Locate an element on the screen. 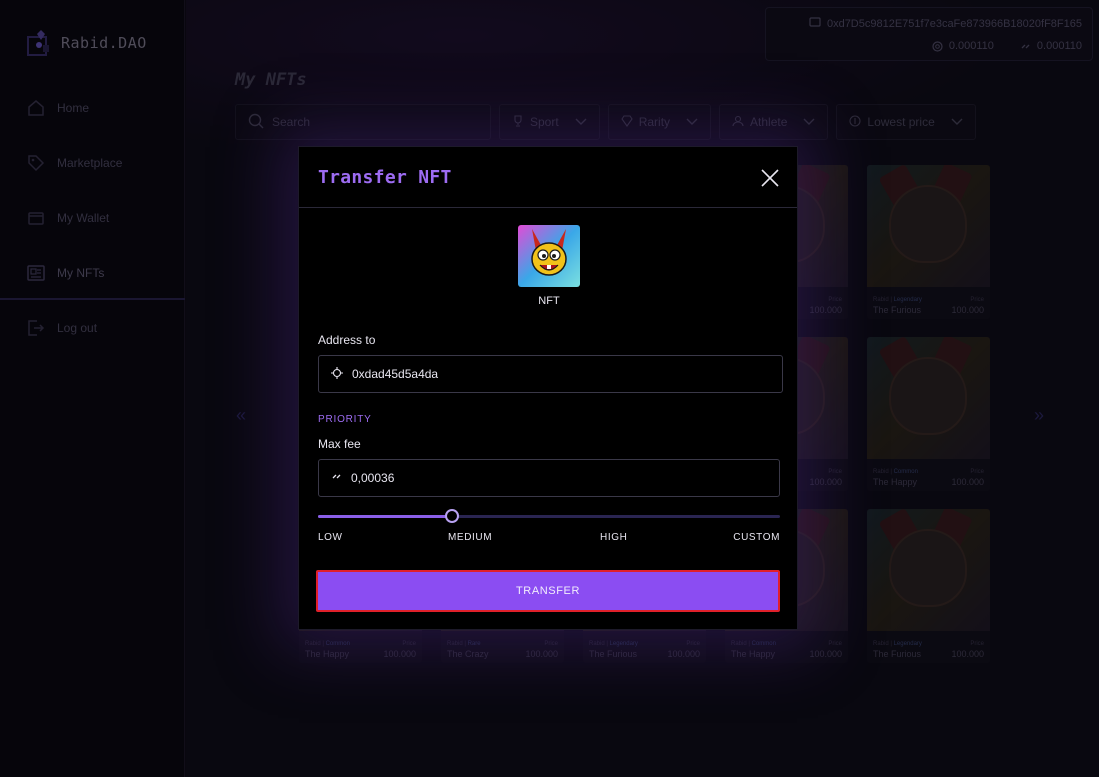 This screenshot has width=1099, height=777. max-fee-input: 0,00036 is located at coordinates (549, 478).